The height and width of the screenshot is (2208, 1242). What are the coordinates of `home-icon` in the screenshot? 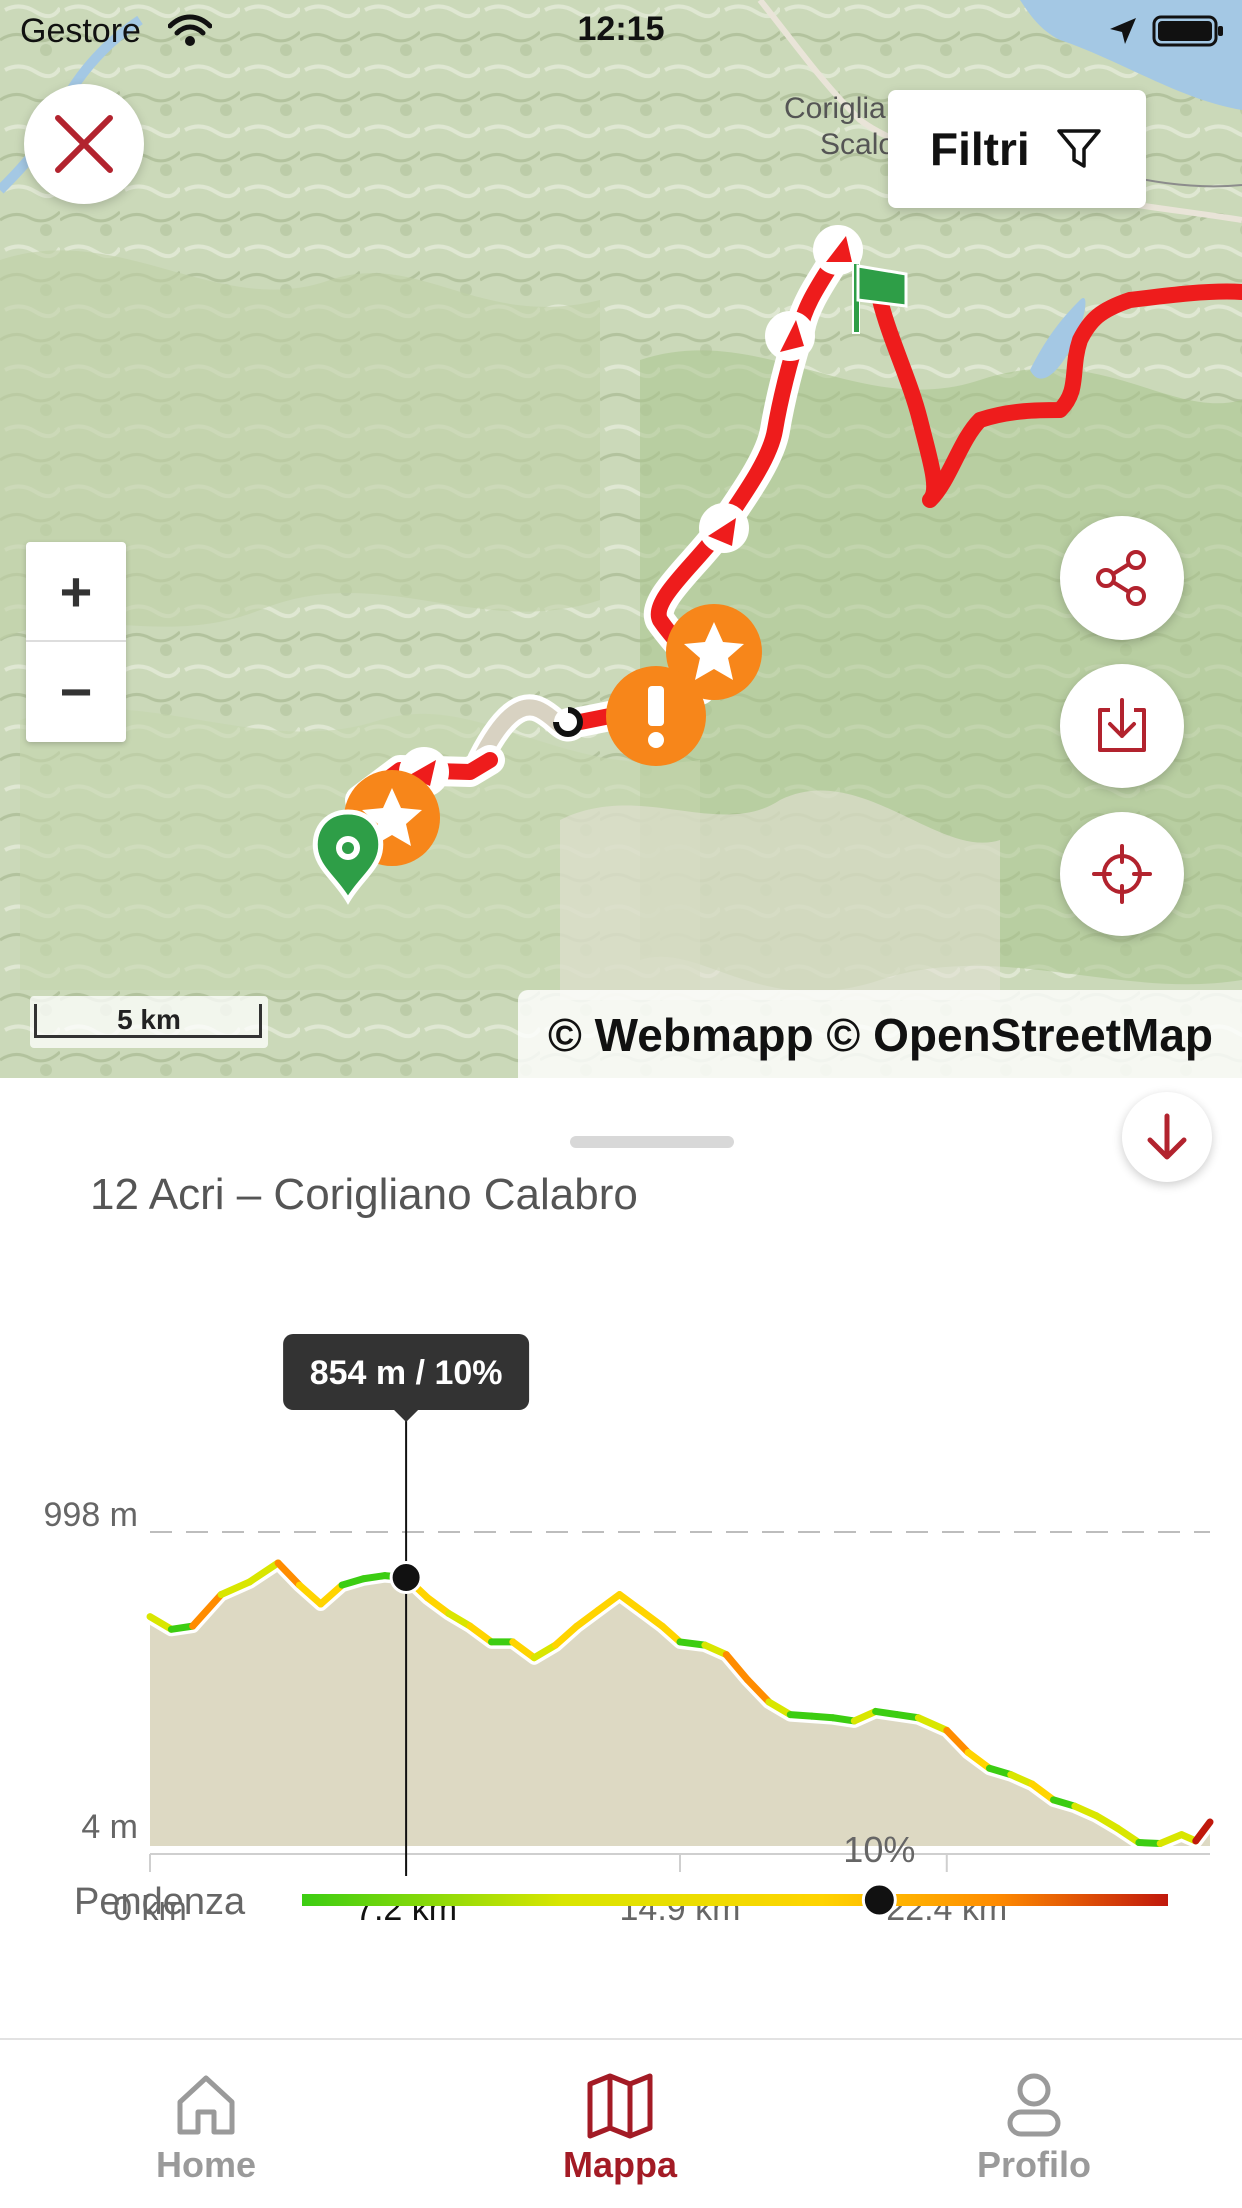 It's located at (206, 2105).